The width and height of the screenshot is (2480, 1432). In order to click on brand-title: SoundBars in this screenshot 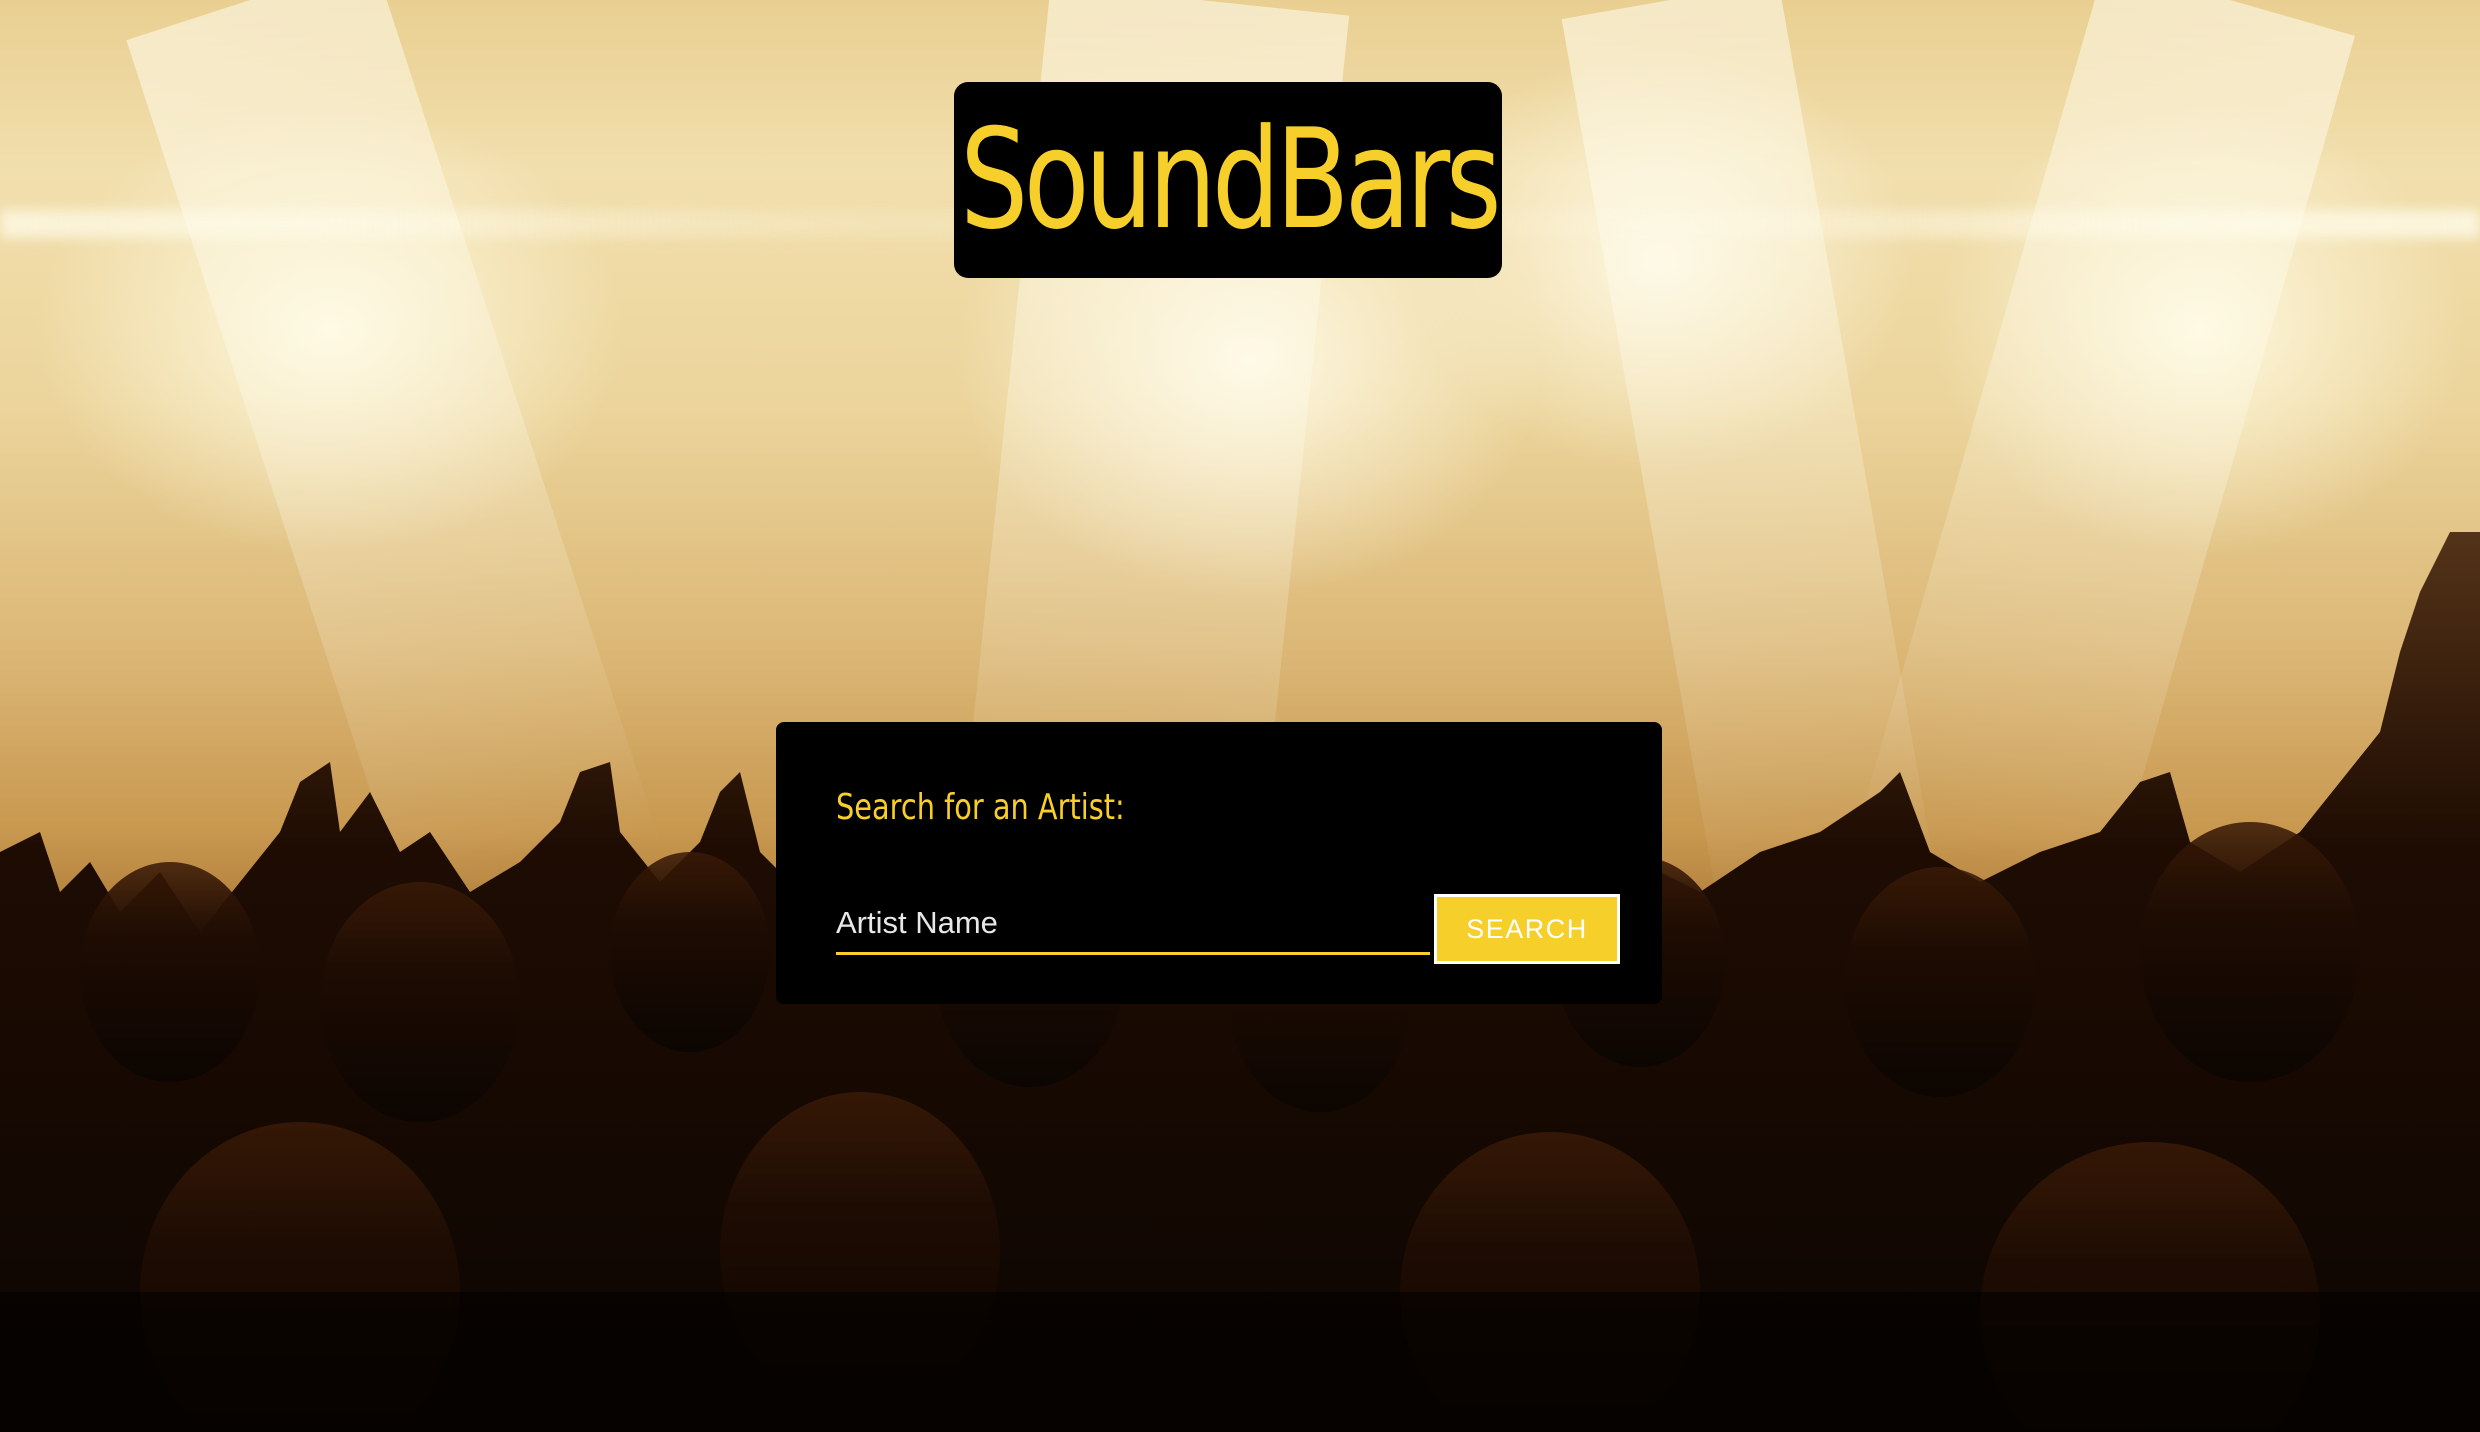, I will do `click(1231, 179)`.